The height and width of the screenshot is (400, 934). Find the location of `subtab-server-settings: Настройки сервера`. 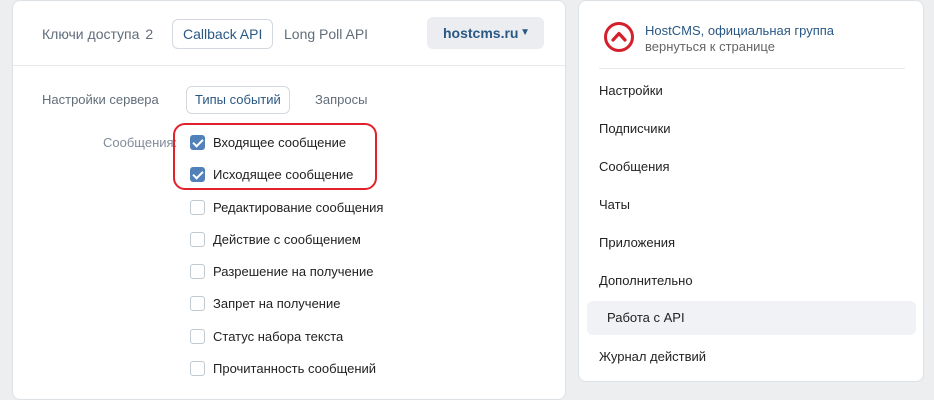

subtab-server-settings: Настройки сервера is located at coordinates (100, 100).